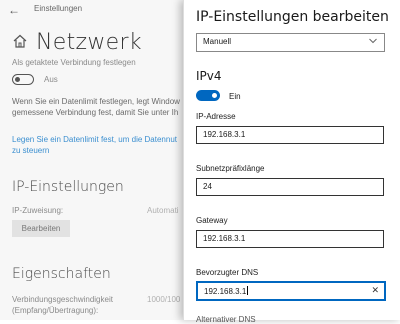 This screenshot has width=400, height=324. Describe the element at coordinates (14, 10) in the screenshot. I see `back-arrow-icon: ←` at that location.